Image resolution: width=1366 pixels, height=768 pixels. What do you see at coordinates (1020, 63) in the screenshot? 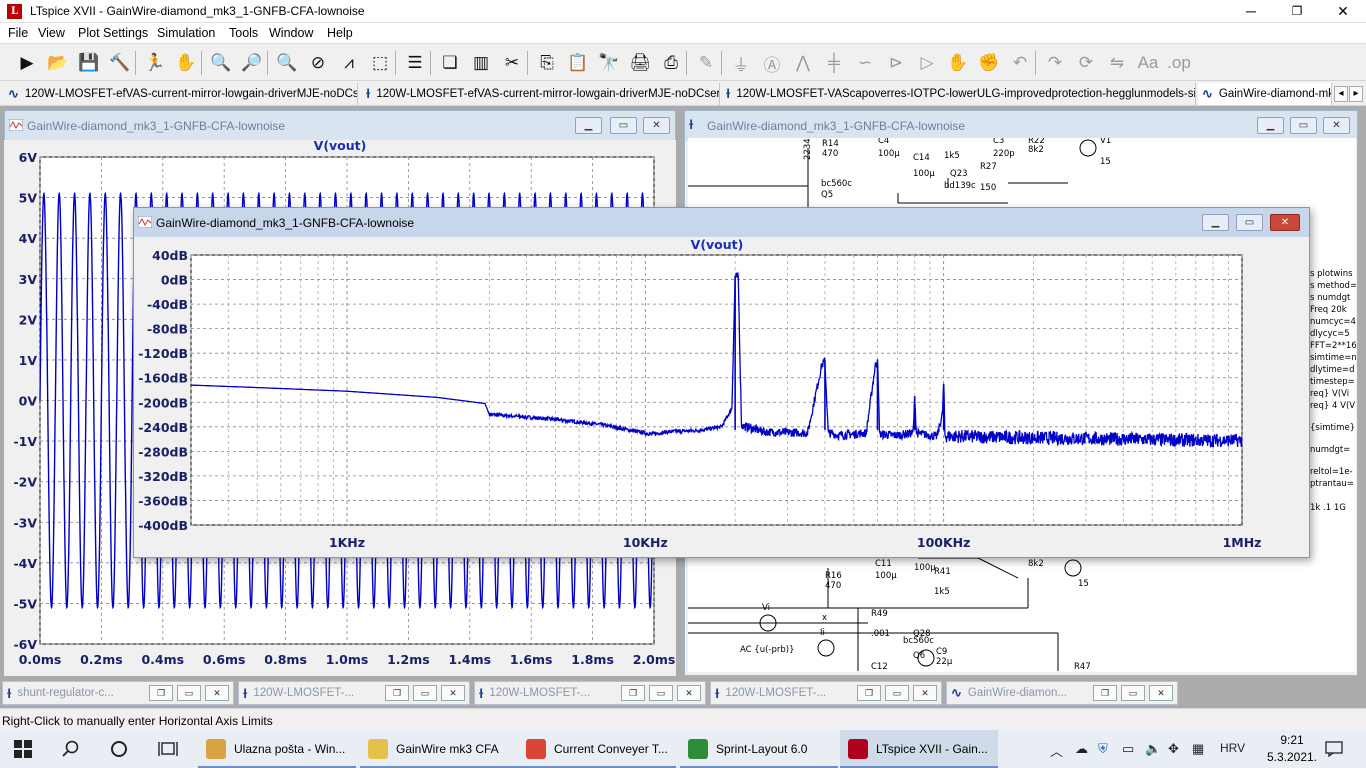
I see `undo-icon: ↶` at bounding box center [1020, 63].